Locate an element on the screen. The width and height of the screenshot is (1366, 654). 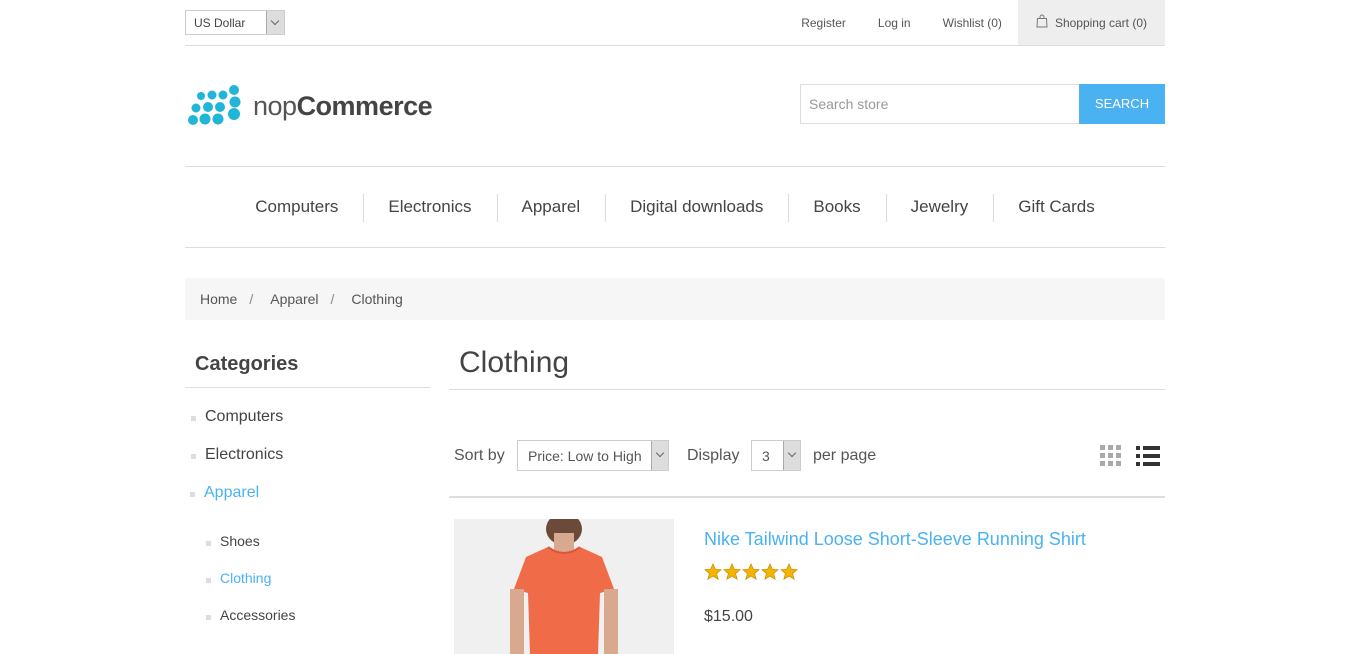
page-title: Clothing is located at coordinates (807, 365).